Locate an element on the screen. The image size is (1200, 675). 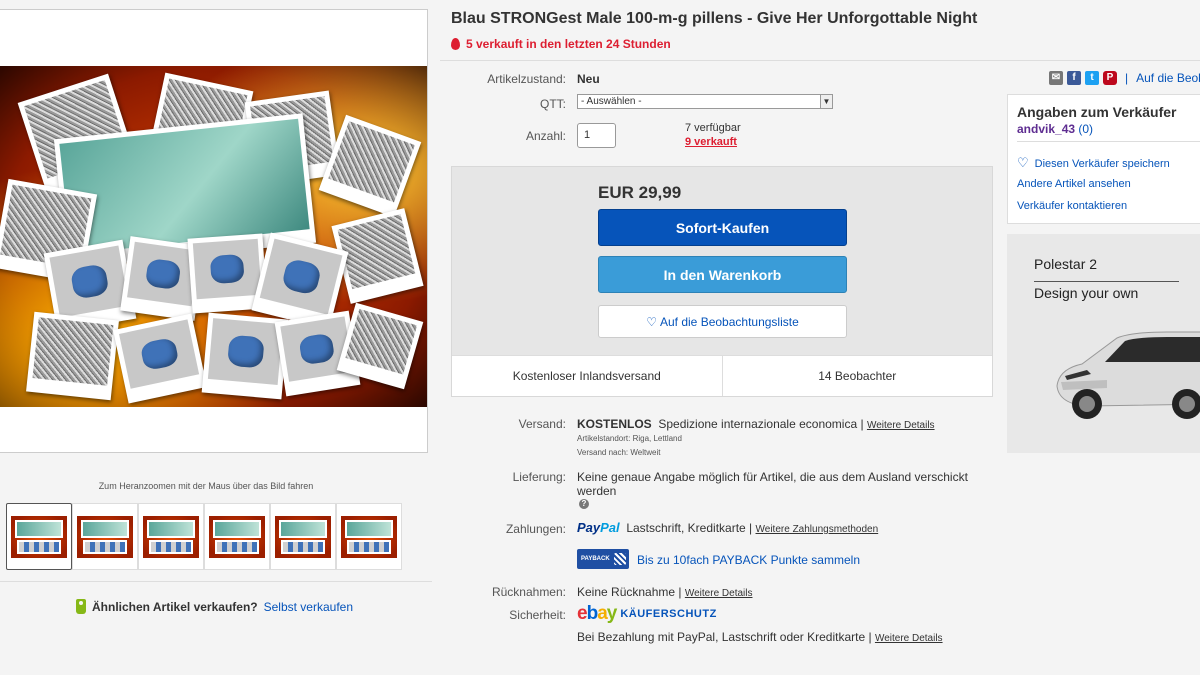
add-to-watchlist-button: ♡ Auf die Beobachtungsliste is located at coordinates (722, 321).